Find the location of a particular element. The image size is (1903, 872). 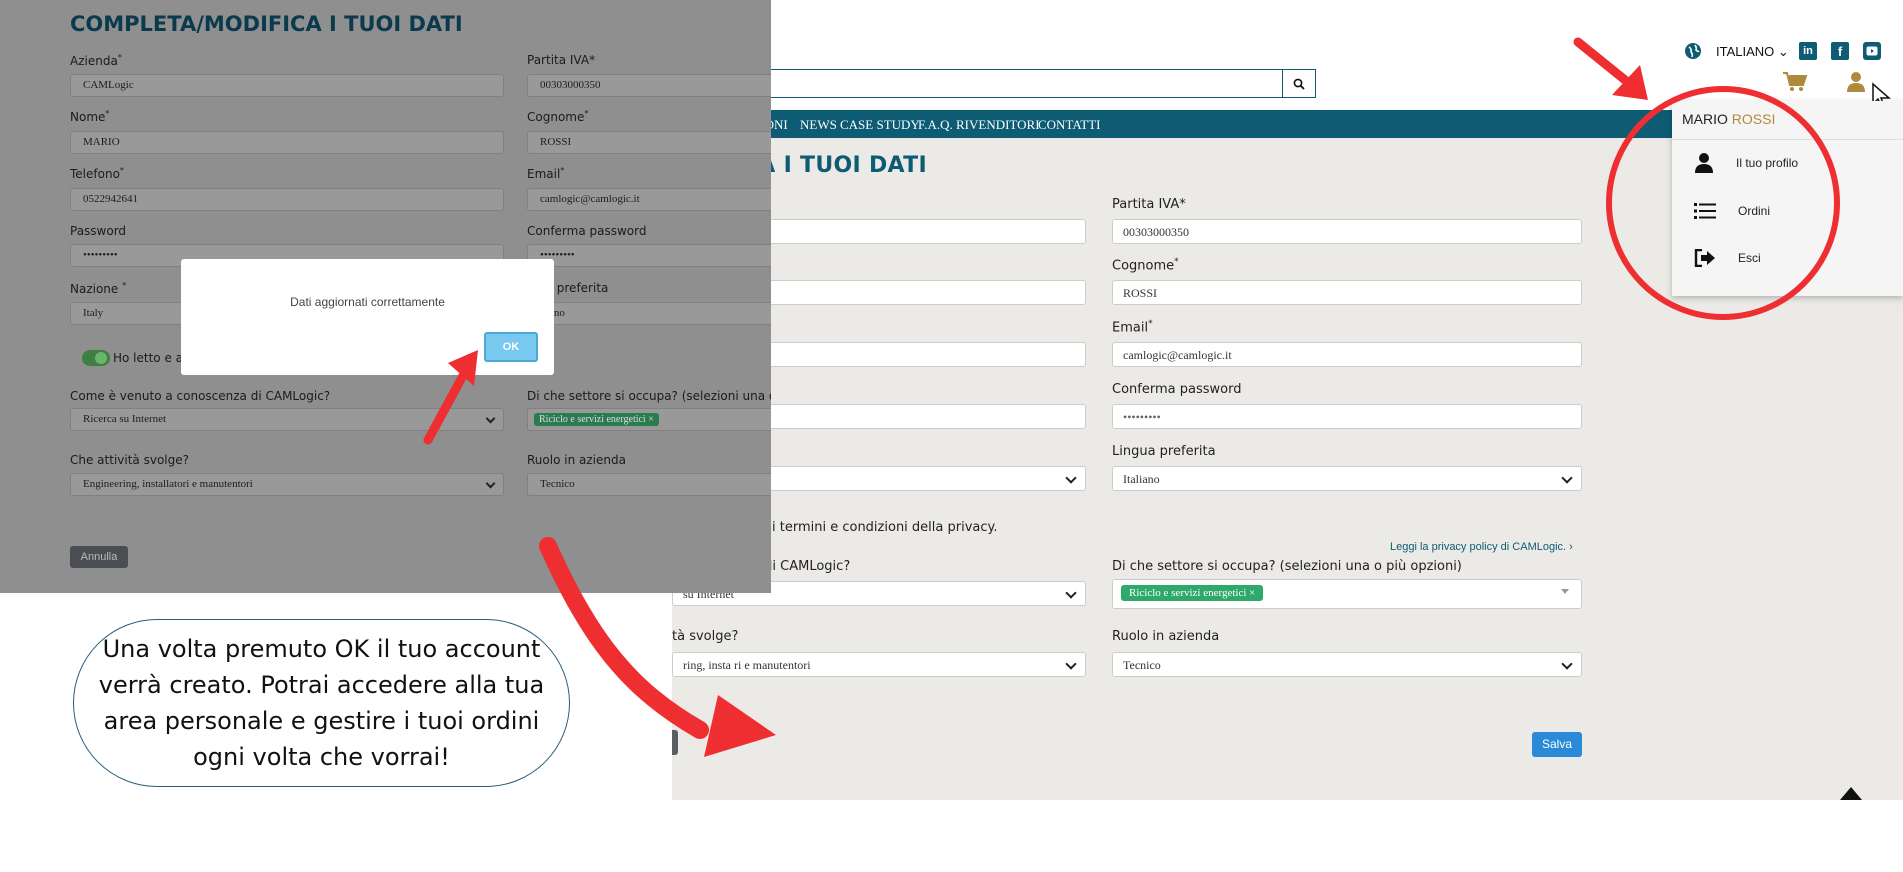

arrow-to-menu-icon is located at coordinates (1610, 68).